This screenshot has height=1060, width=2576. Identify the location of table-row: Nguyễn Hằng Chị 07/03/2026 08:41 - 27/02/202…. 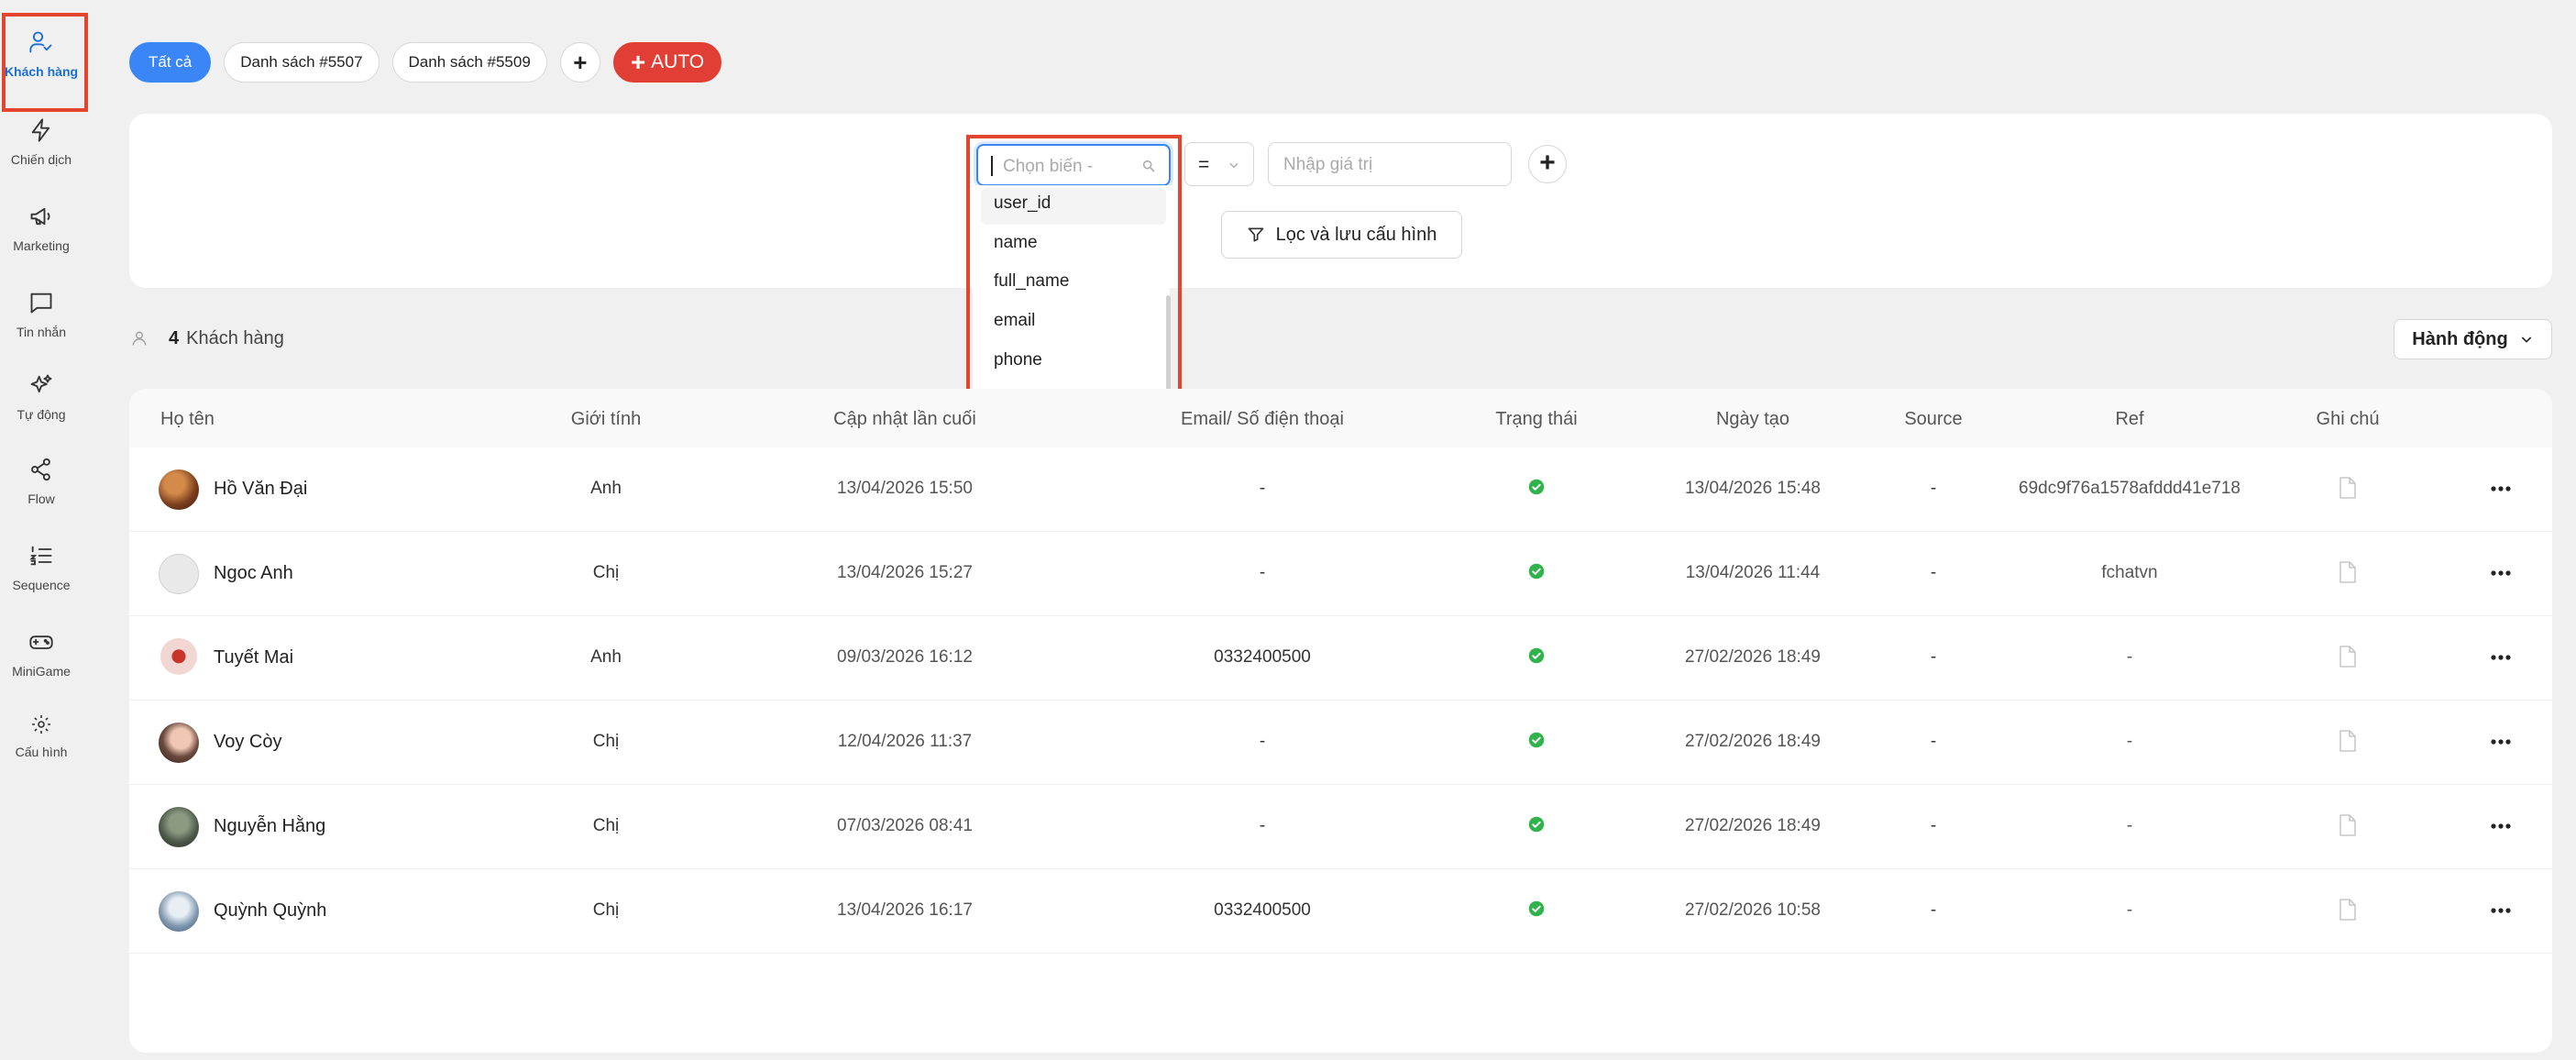
(1340, 827).